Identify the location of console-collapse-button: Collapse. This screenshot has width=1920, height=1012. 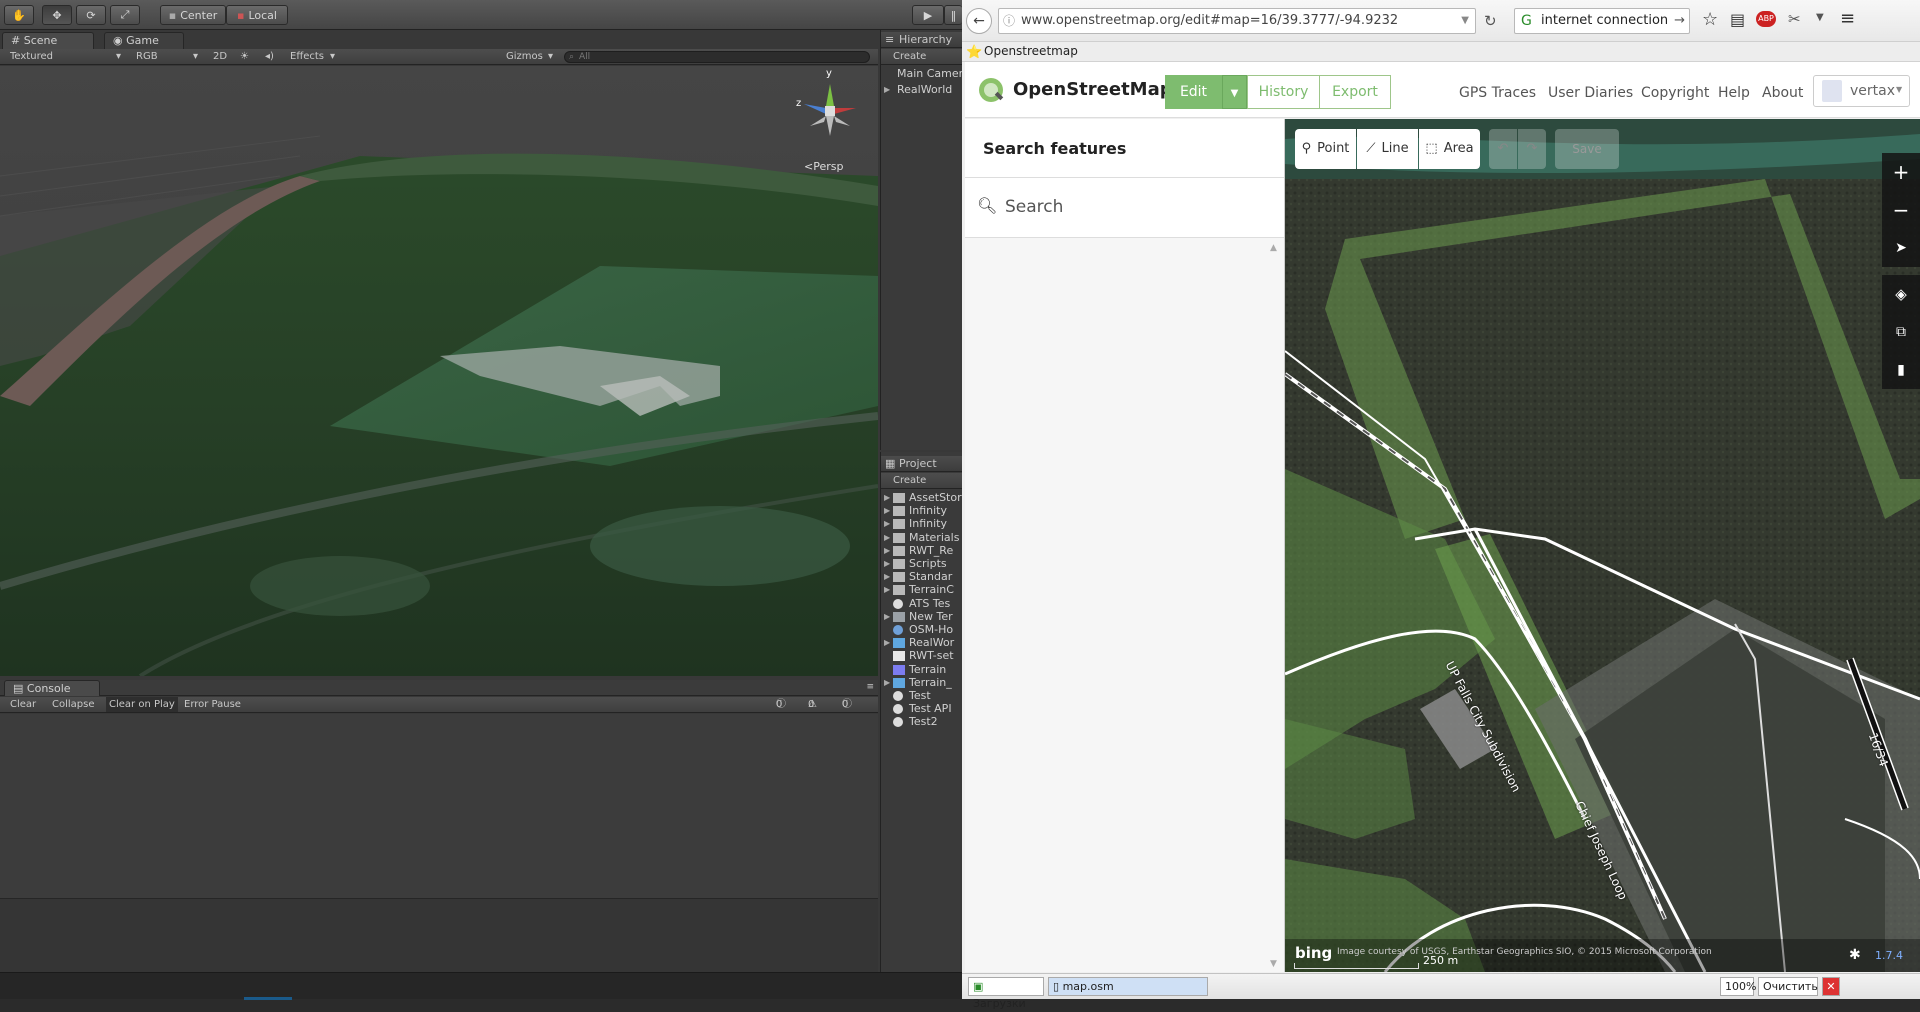
(73, 704).